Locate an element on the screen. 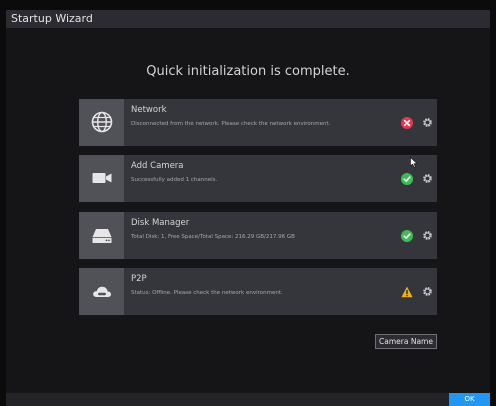 Image resolution: width=496 pixels, height=406 pixels. error-status-icon is located at coordinates (407, 123).